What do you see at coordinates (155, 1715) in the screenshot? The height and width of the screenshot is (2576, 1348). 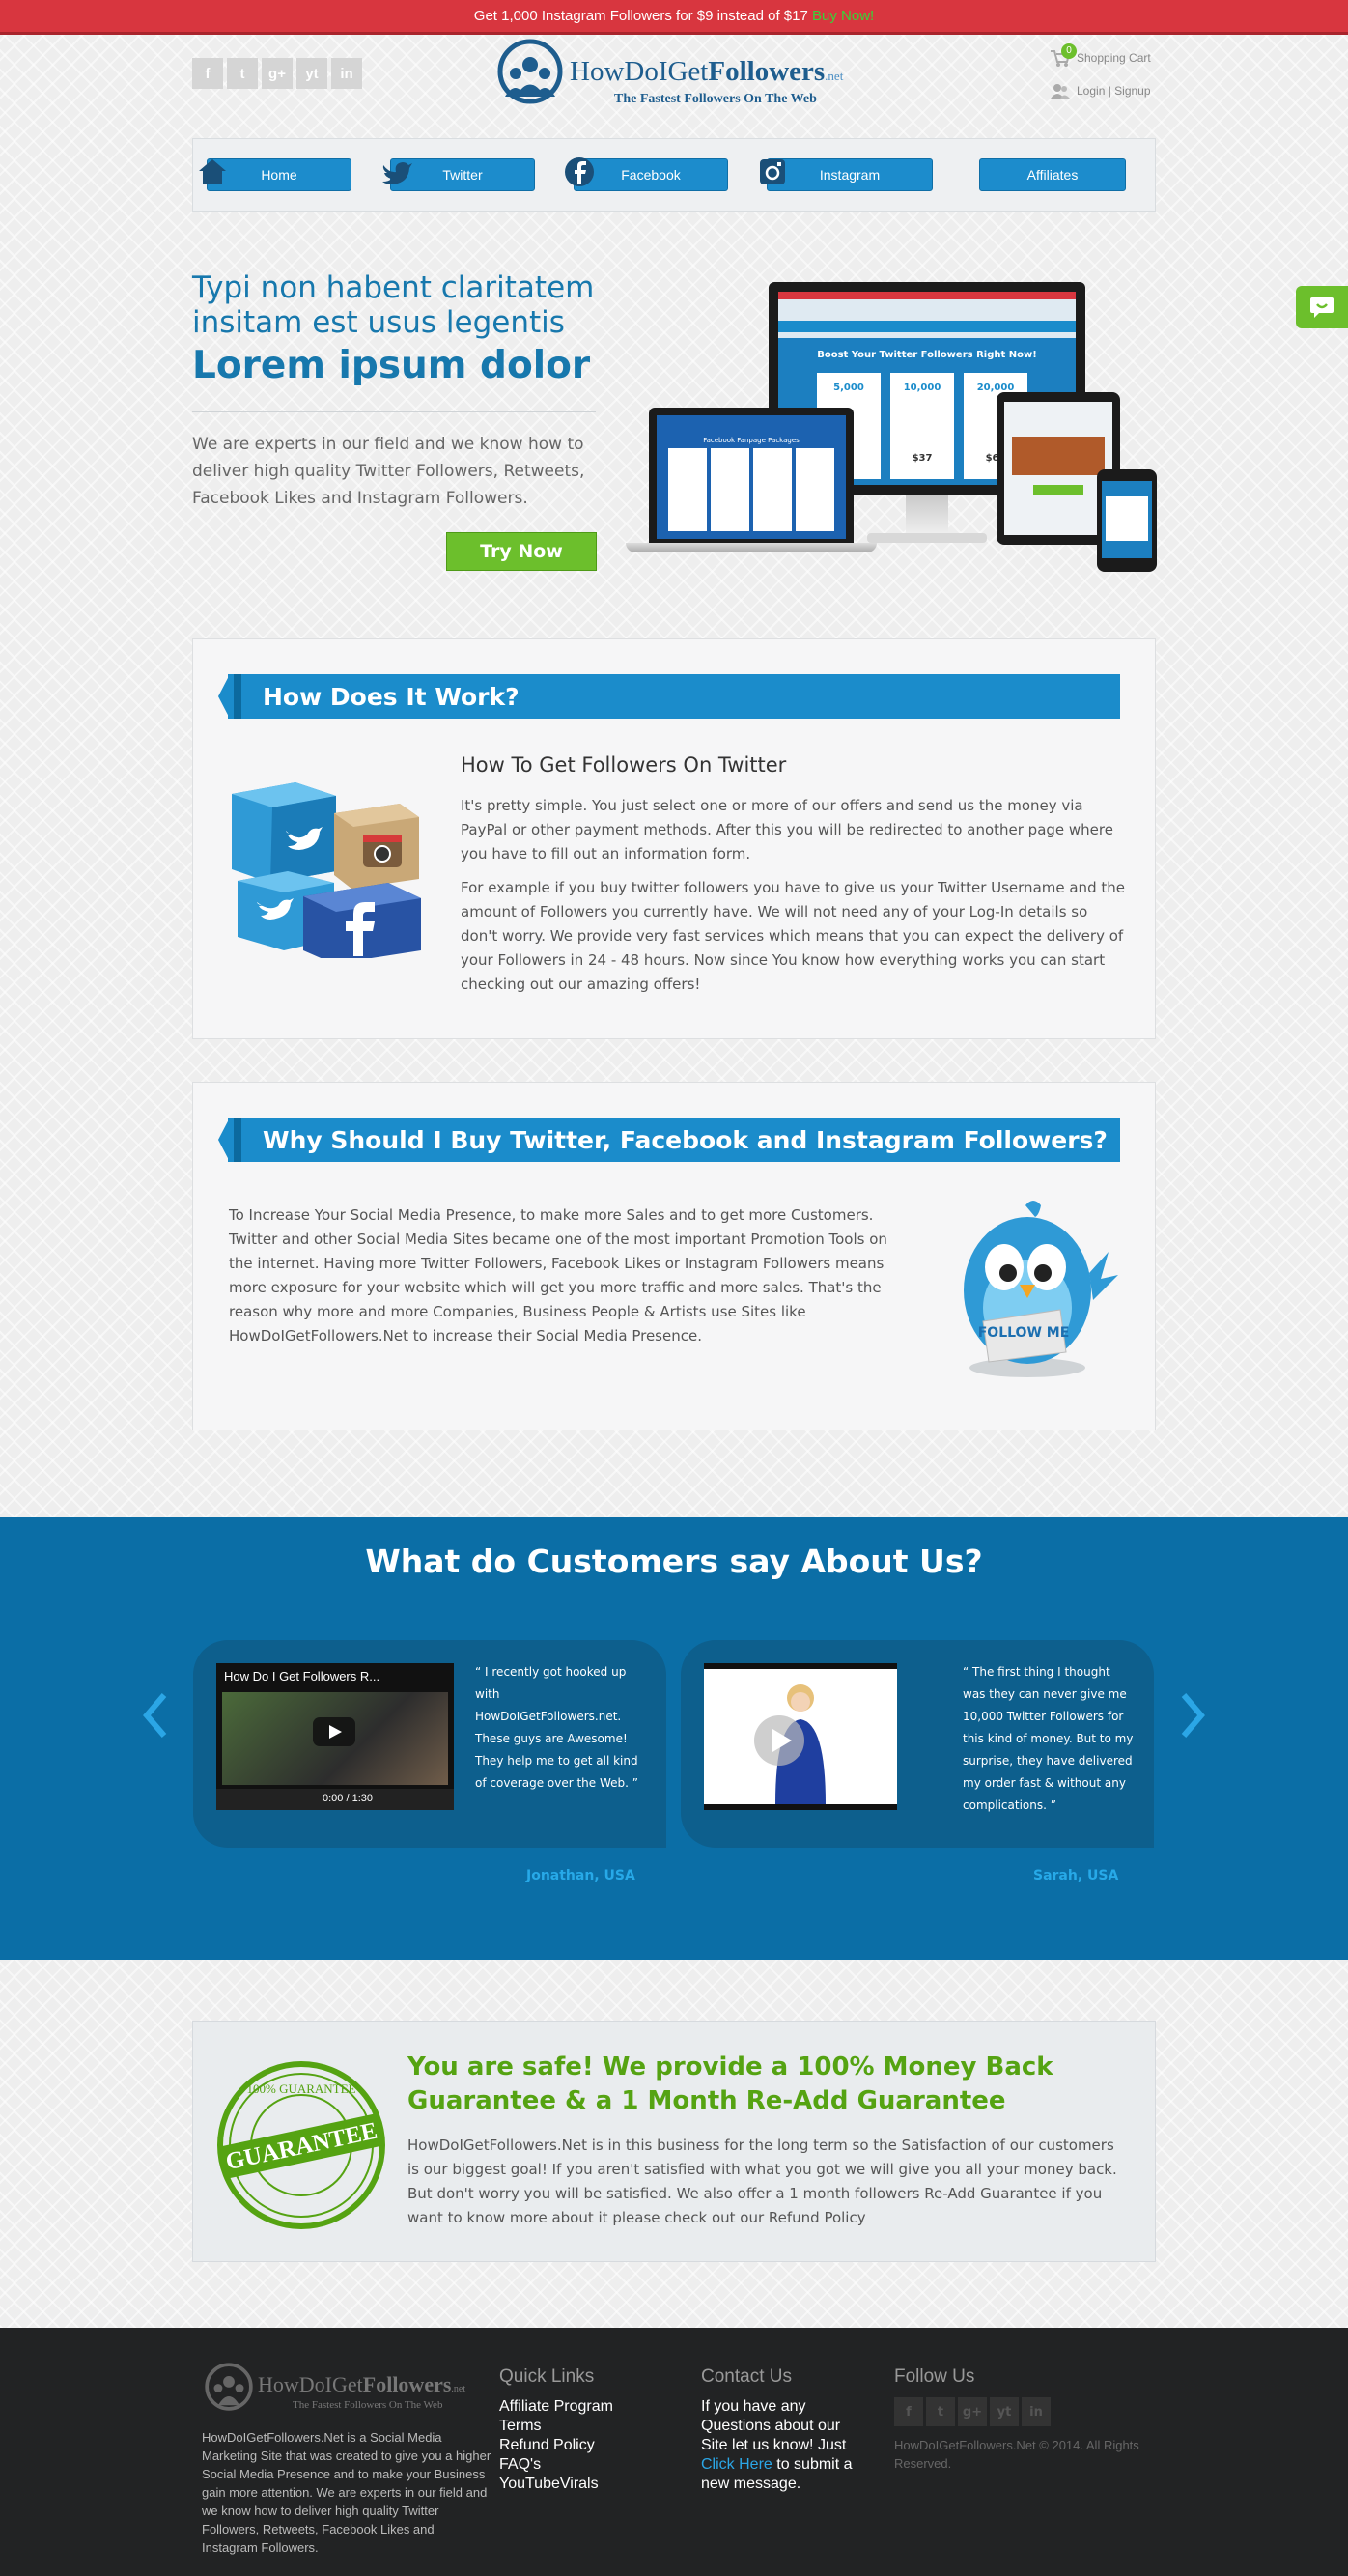 I see `carousel-prev-arrow` at bounding box center [155, 1715].